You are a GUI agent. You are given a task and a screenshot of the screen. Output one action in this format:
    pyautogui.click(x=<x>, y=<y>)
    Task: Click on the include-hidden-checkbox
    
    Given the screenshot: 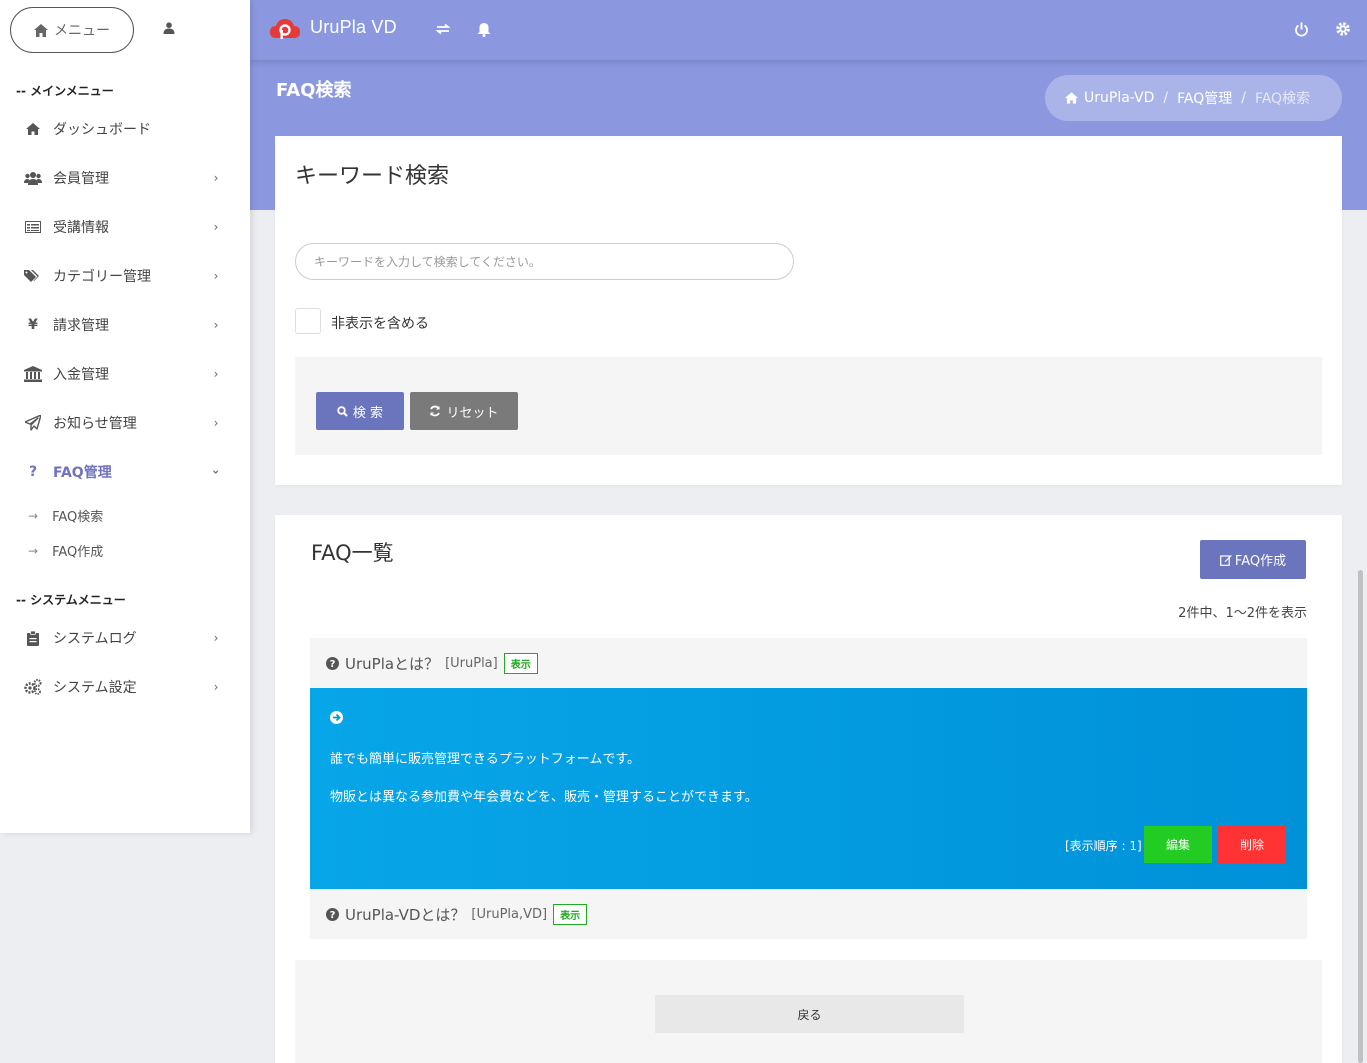 What is the action you would take?
    pyautogui.click(x=308, y=321)
    